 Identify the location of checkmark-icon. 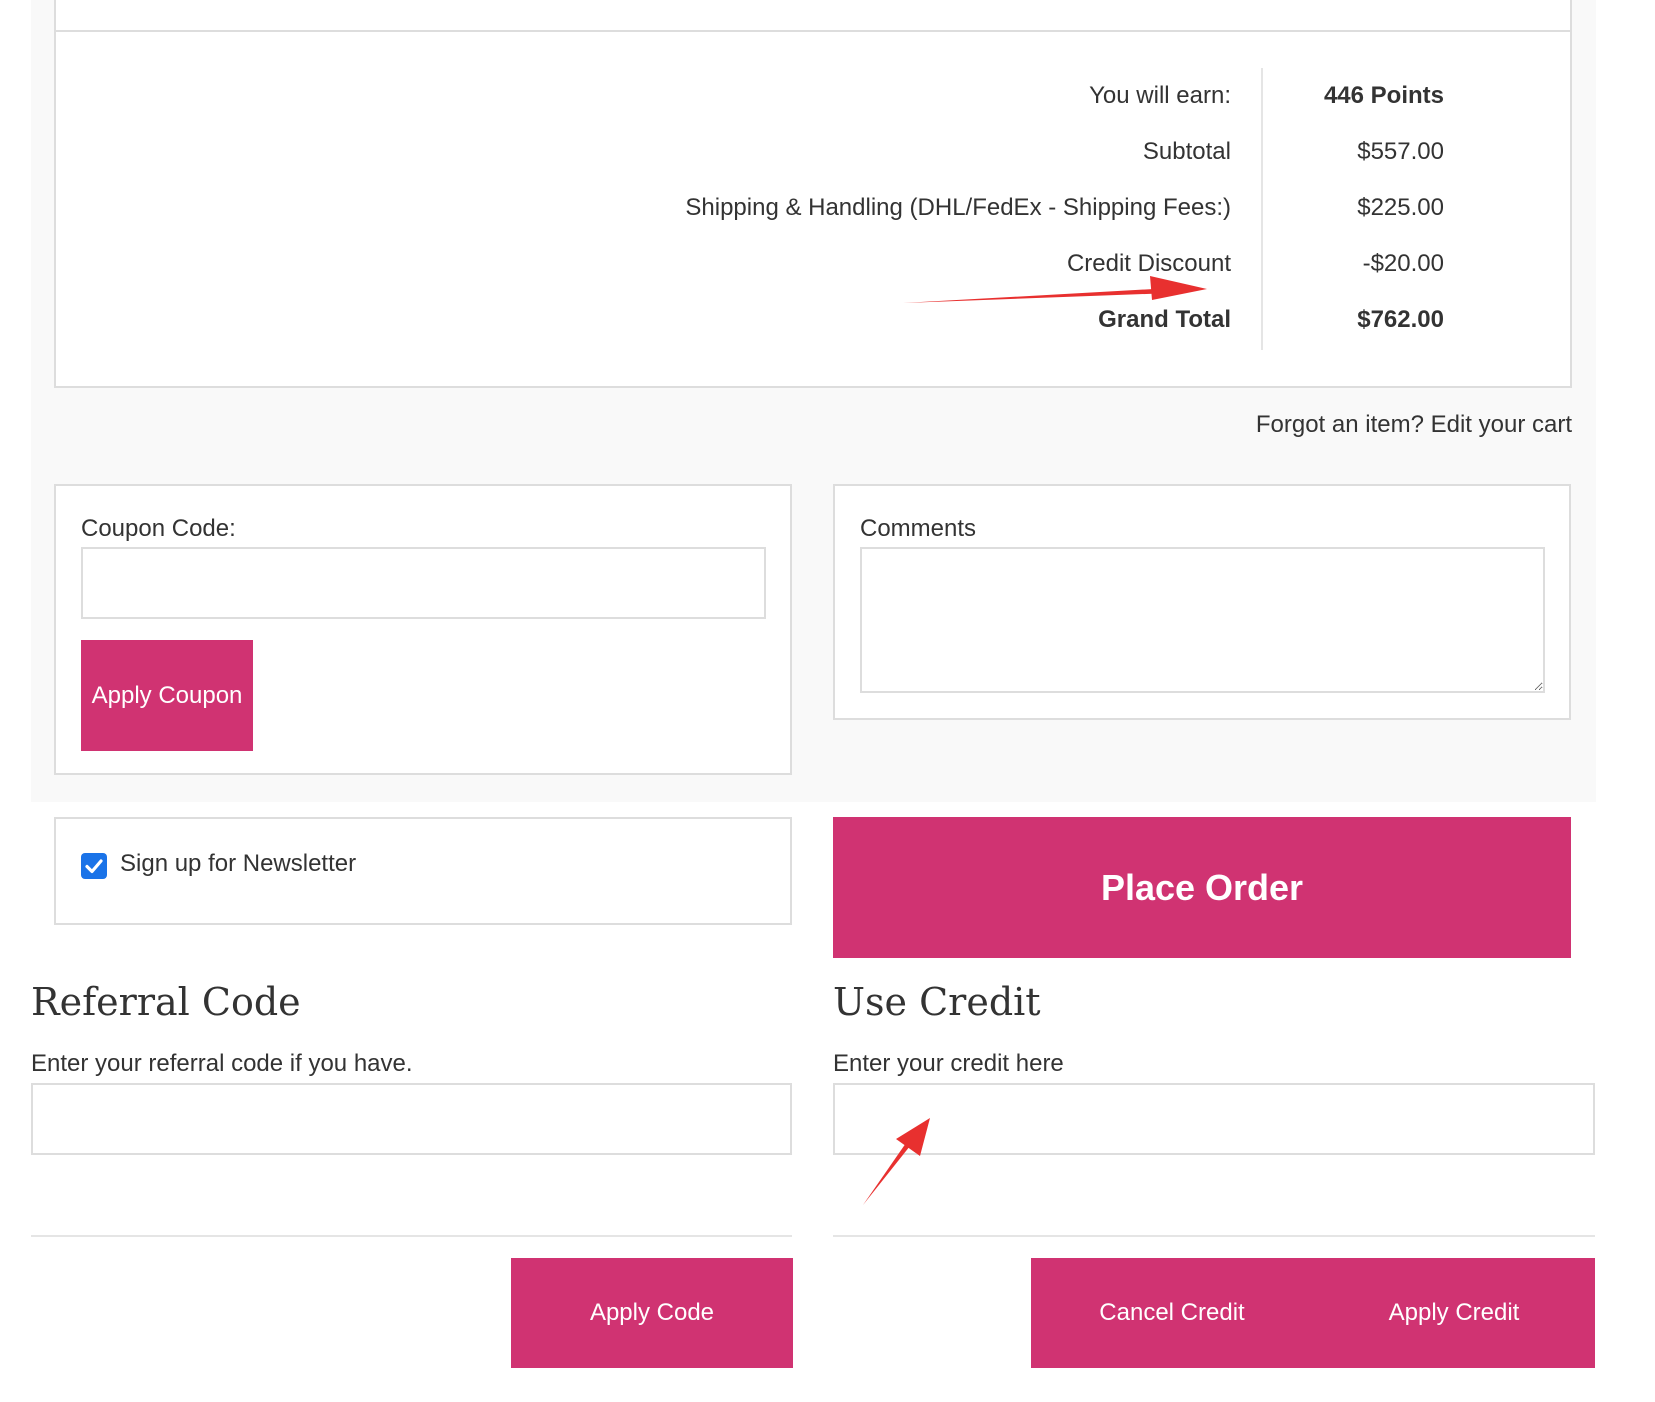
(94, 866).